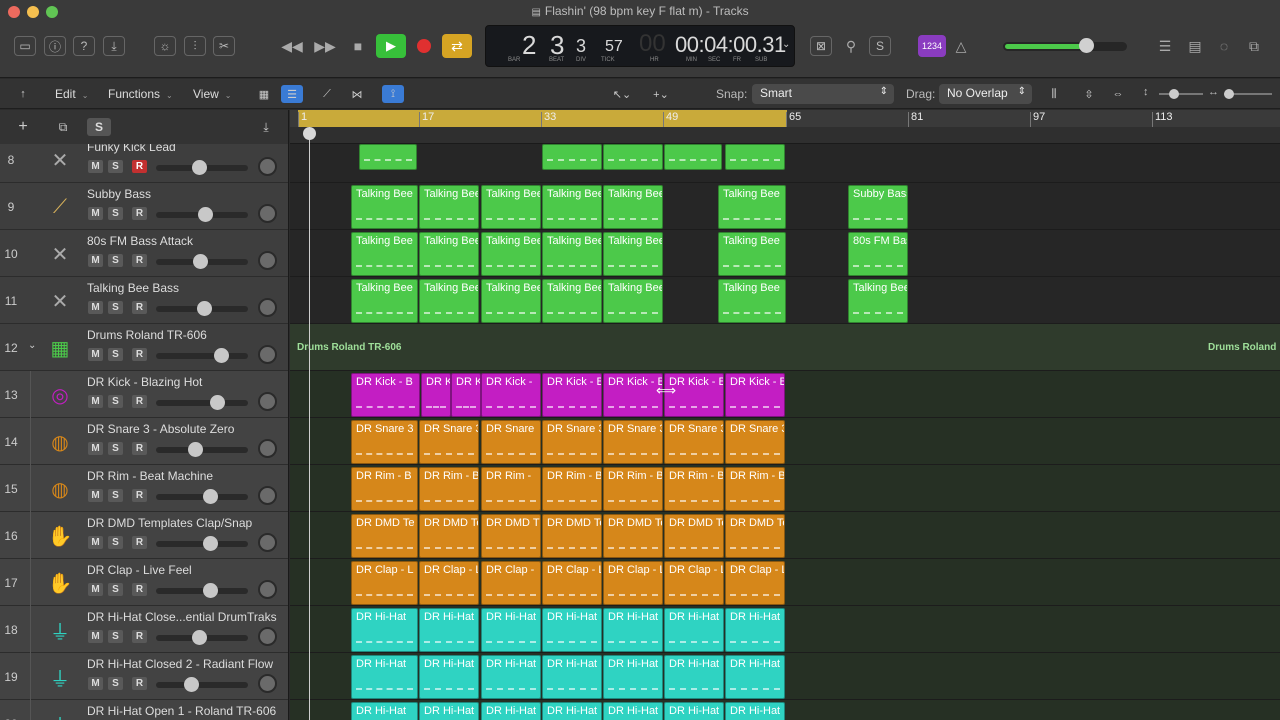  What do you see at coordinates (1195, 46) in the screenshot?
I see `notepad-icon: ▤` at bounding box center [1195, 46].